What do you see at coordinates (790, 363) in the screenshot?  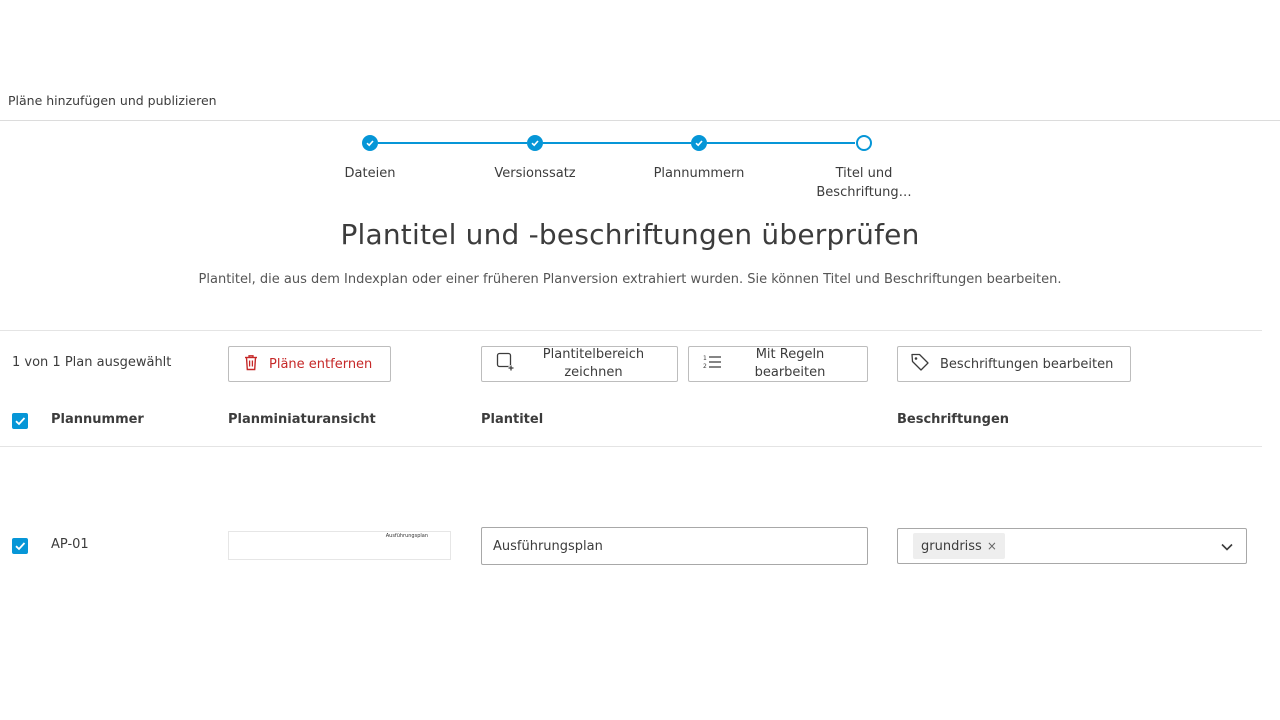 I see `edit-with-rules-label: Mit Regeln bearbeiten` at bounding box center [790, 363].